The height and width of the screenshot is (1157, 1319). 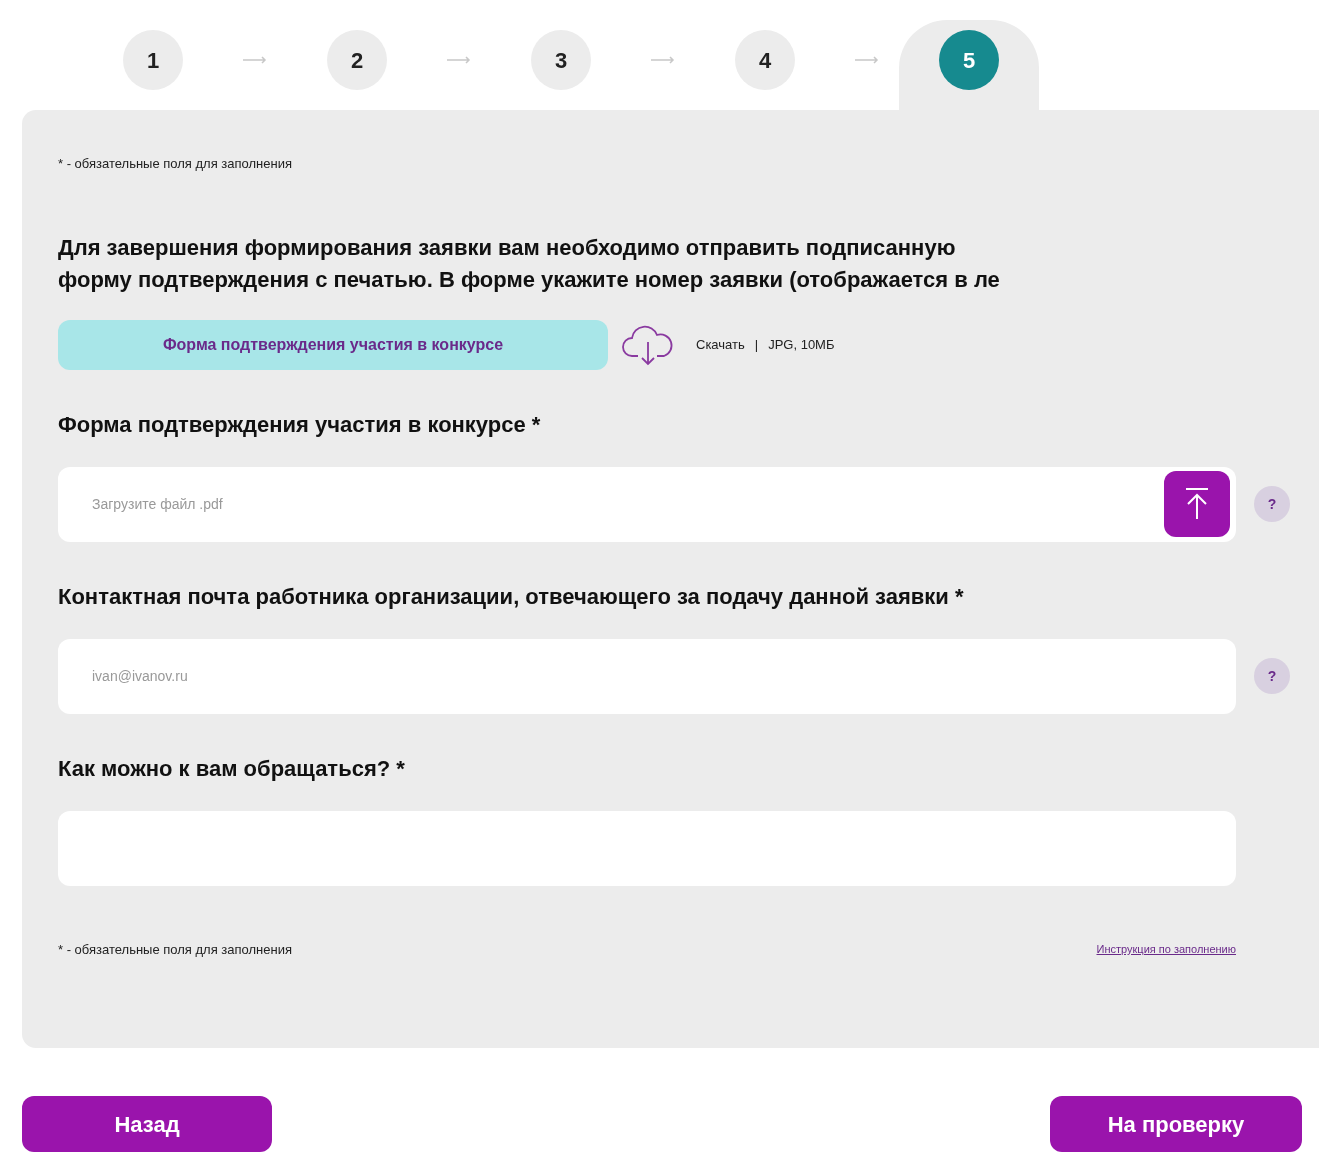 I want to click on step-number: 2, so click(x=357, y=60).